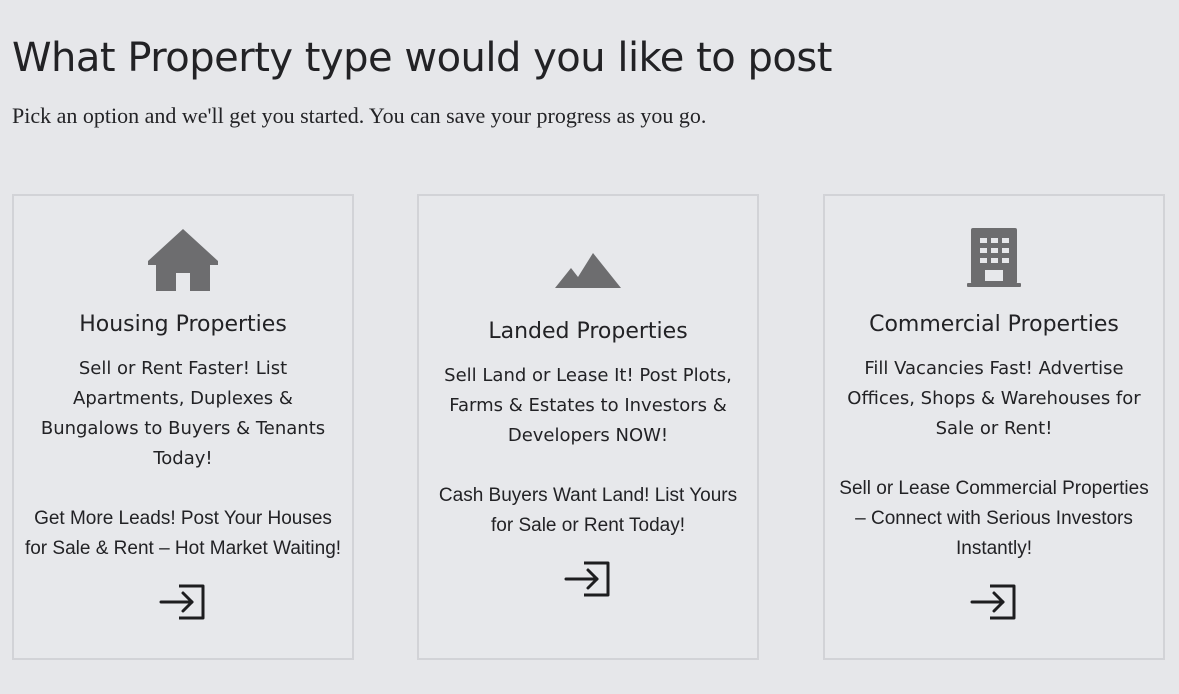 This screenshot has height=694, width=1179. I want to click on card-title: Commercial Properties, so click(994, 324).